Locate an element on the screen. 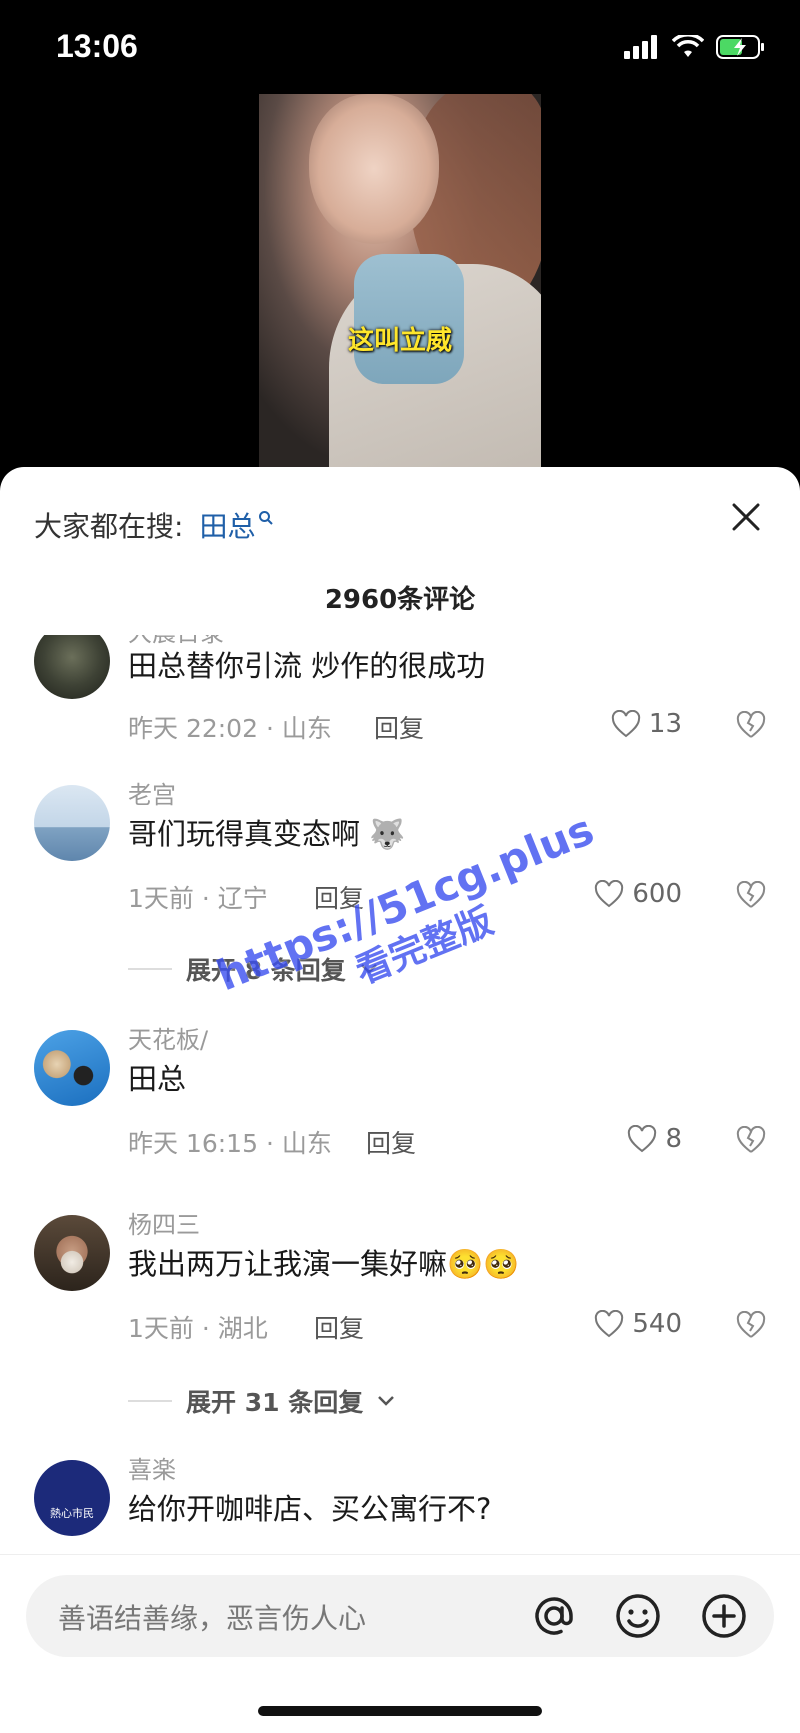 The height and width of the screenshot is (1733, 800). like-count: 8 is located at coordinates (673, 1139).